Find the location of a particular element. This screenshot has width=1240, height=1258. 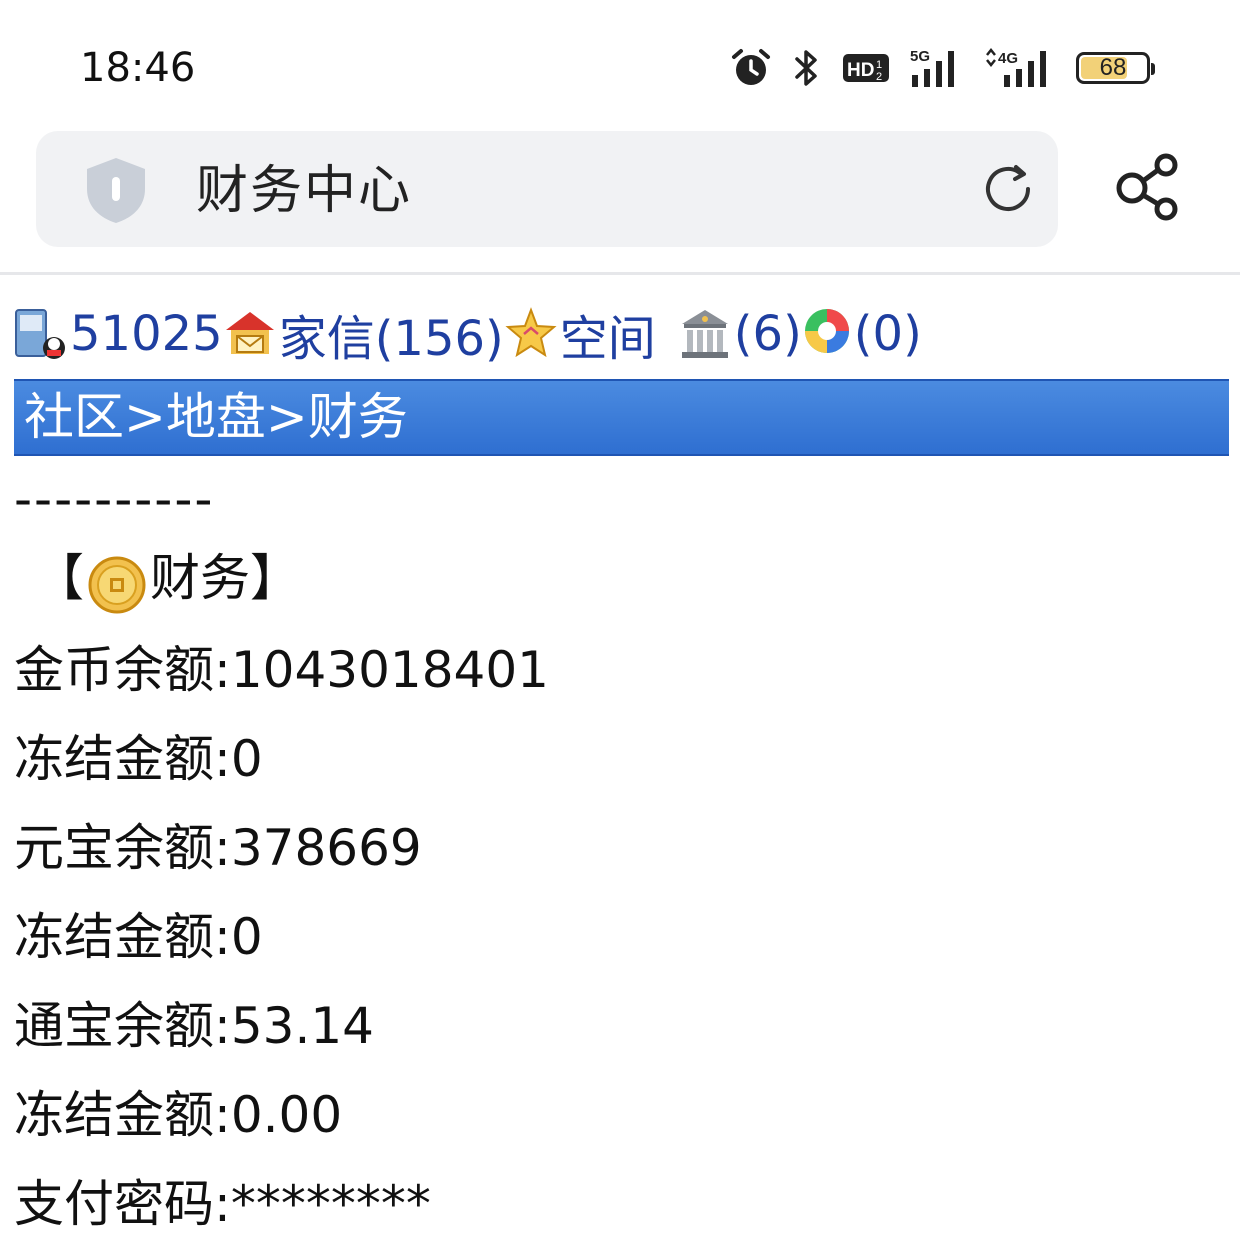

battery-percent: 68 is located at coordinates (1113, 67).